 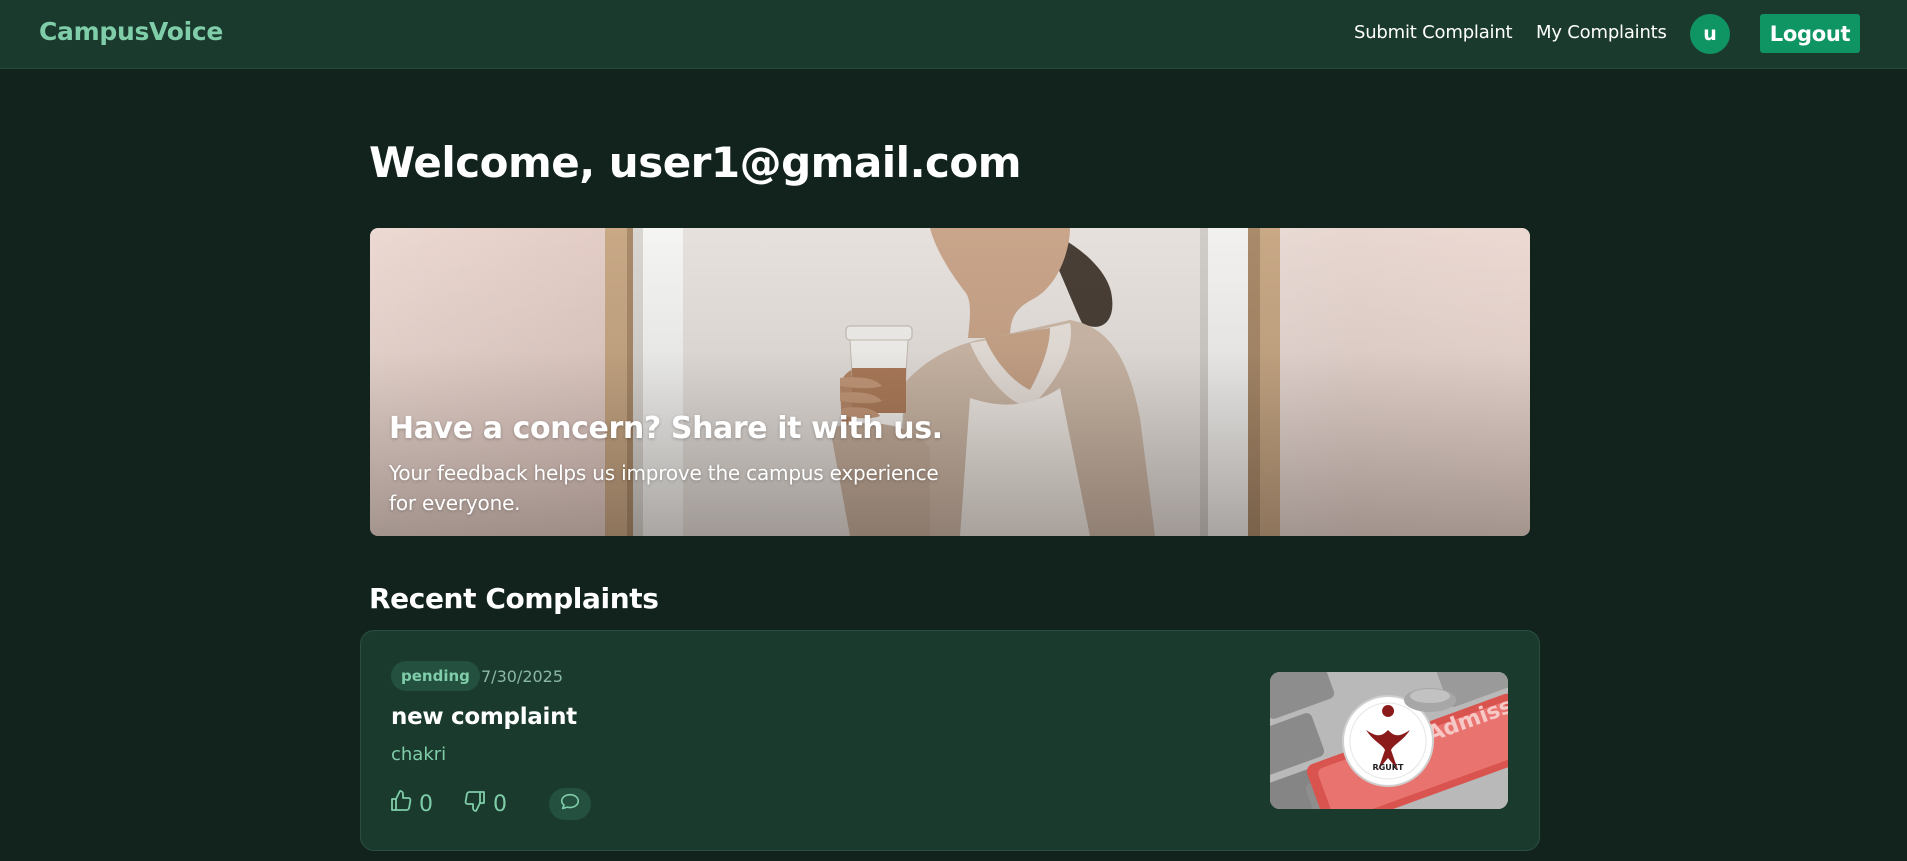 I want to click on comment-button, so click(x=570, y=804).